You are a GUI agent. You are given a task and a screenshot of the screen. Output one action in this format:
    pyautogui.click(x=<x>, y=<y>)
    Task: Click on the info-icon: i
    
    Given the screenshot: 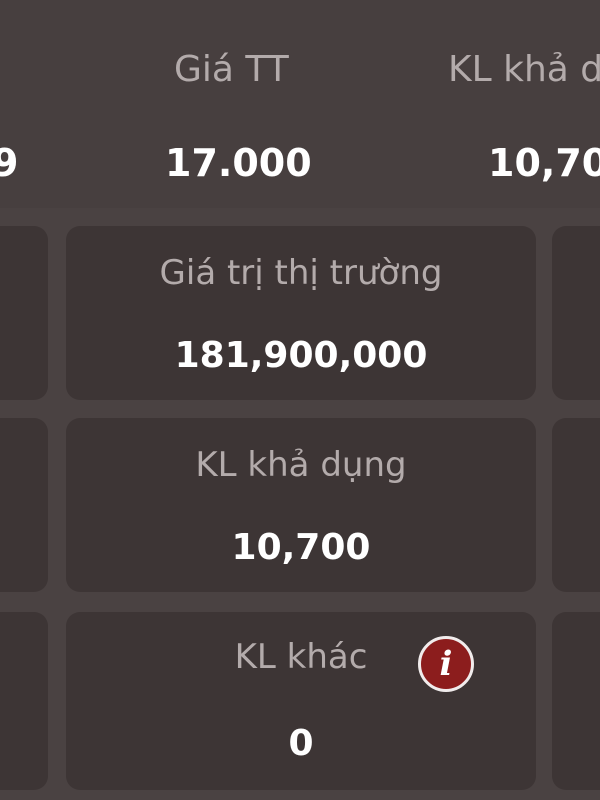 What is the action you would take?
    pyautogui.click(x=446, y=664)
    